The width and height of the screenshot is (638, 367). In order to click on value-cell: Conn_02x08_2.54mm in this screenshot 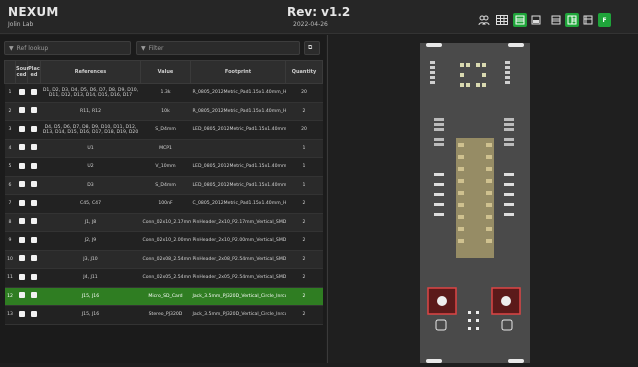, I will do `click(165, 259)`.